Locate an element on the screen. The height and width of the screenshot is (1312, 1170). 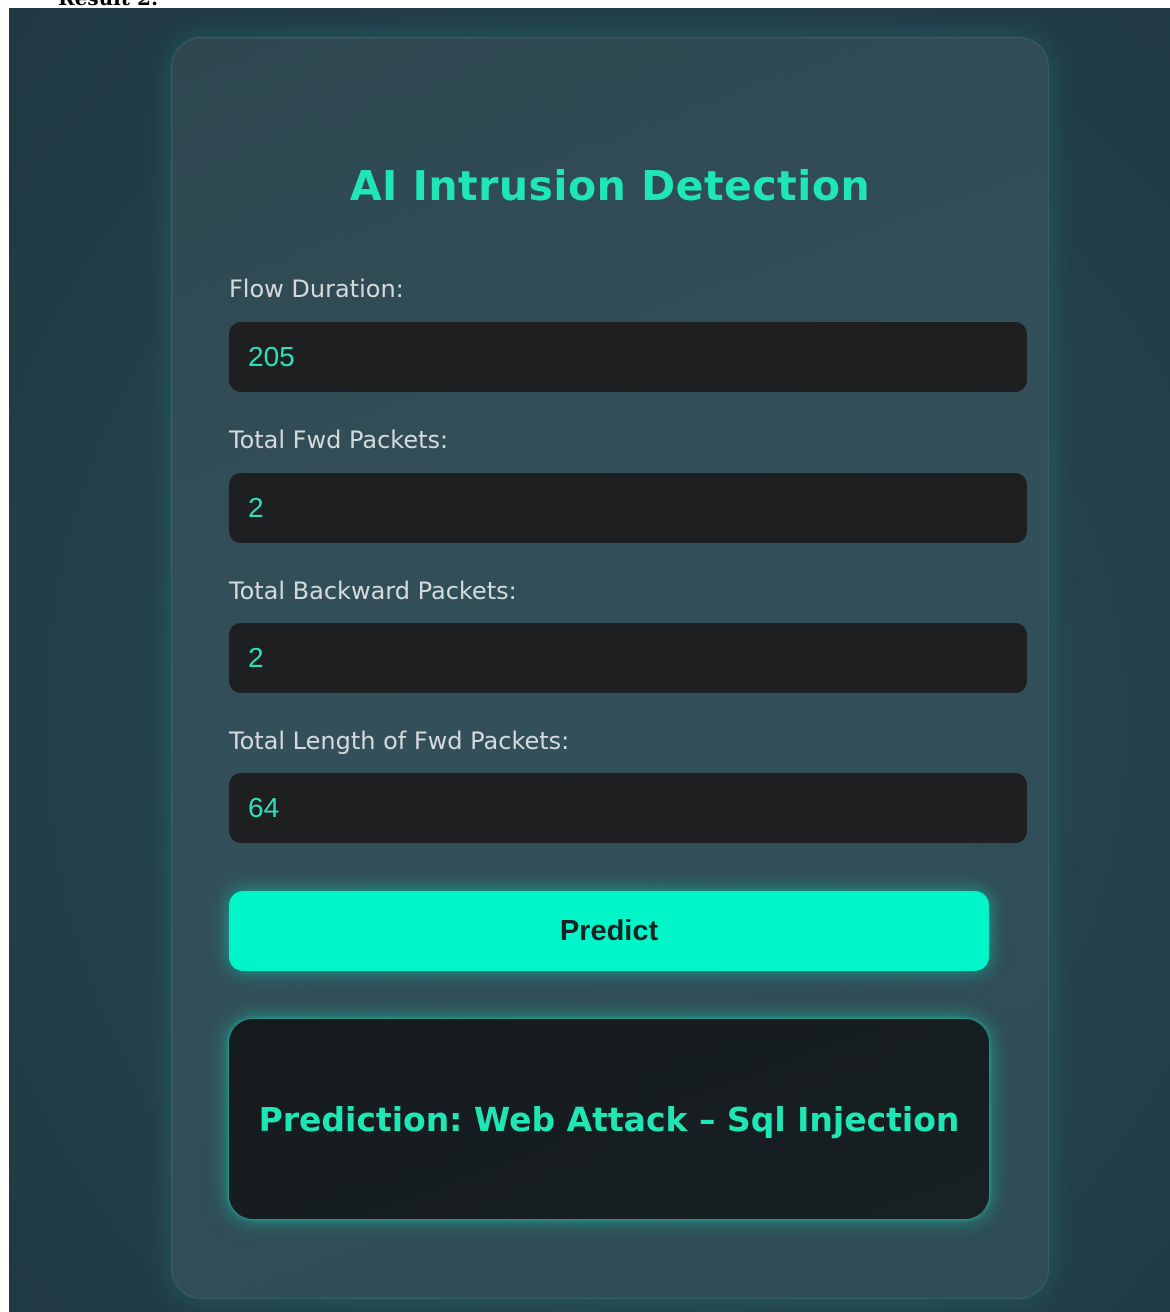
predict-button: Predict is located at coordinates (609, 931).